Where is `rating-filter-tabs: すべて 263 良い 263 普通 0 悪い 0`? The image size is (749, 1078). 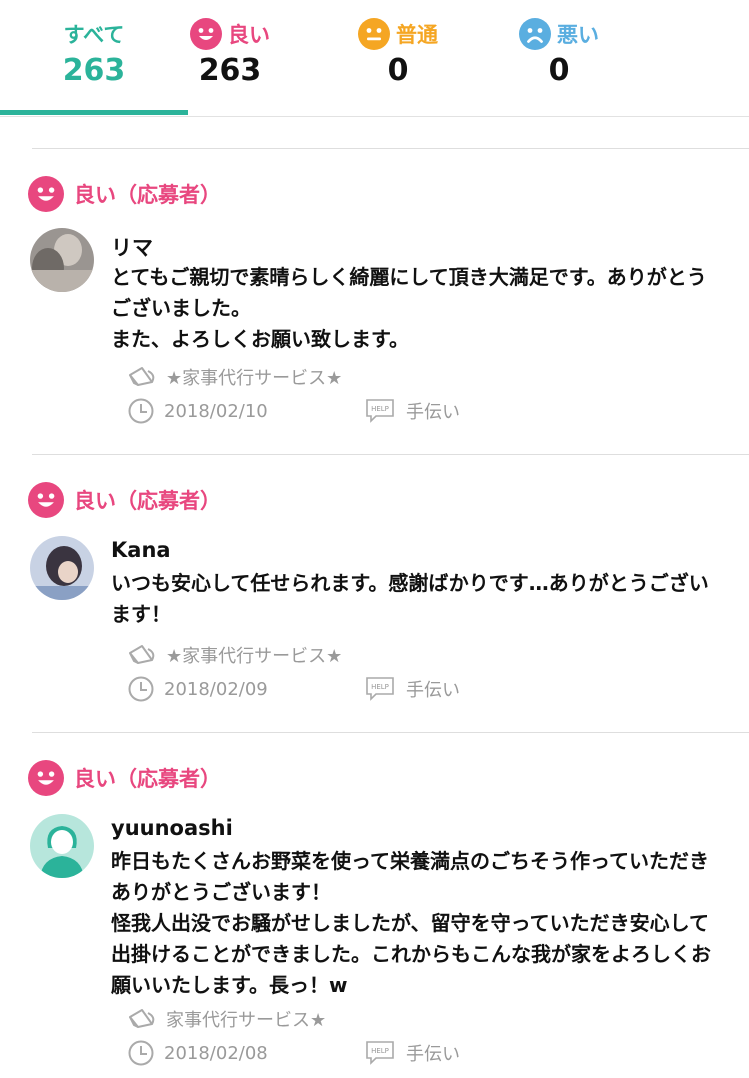
rating-filter-tabs: すべて 263 良い 263 普通 0 悪い 0 is located at coordinates (374, 58).